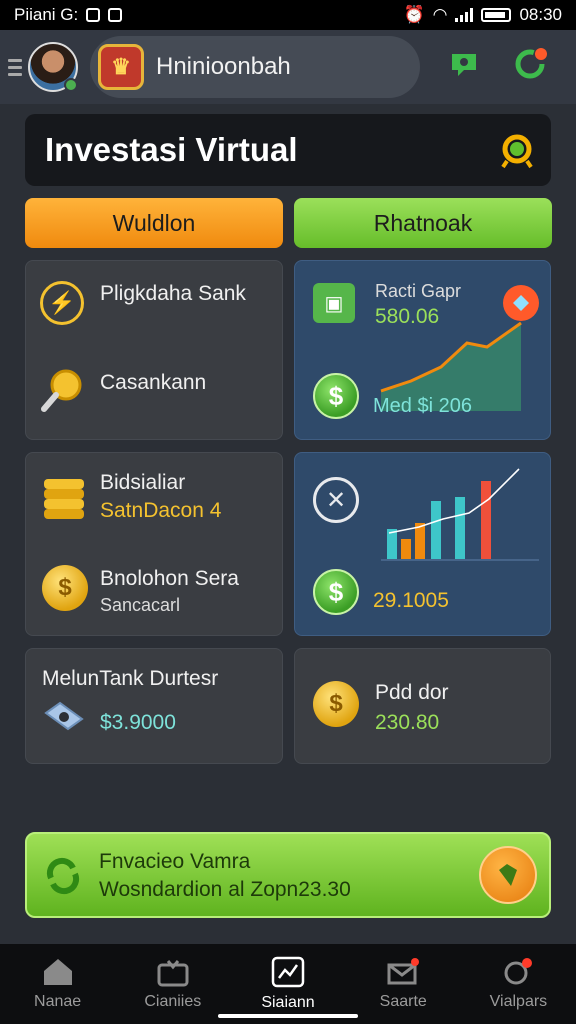 This screenshot has height=1024, width=576. I want to click on card-funds: MelunTank Durtesr $3.9000, so click(154, 706).